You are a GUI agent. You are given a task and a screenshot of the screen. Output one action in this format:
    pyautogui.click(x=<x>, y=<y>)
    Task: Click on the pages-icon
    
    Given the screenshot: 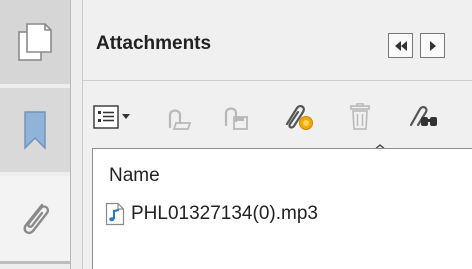 What is the action you would take?
    pyautogui.click(x=35, y=42)
    